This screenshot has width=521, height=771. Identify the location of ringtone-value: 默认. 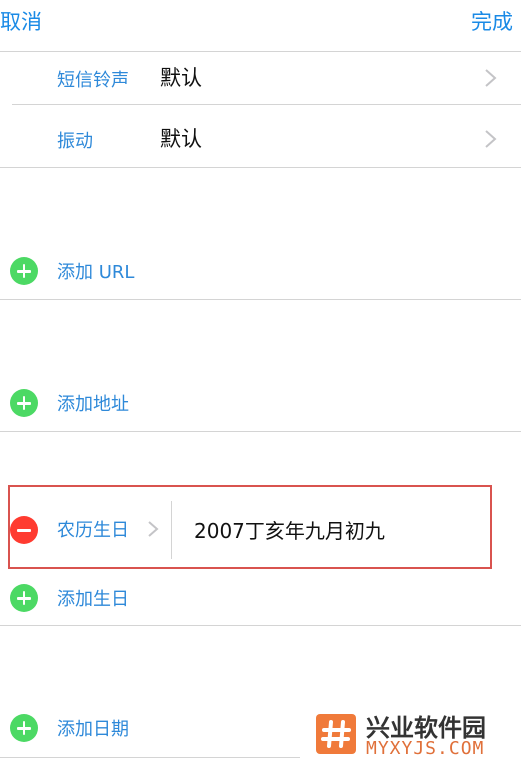
(181, 78).